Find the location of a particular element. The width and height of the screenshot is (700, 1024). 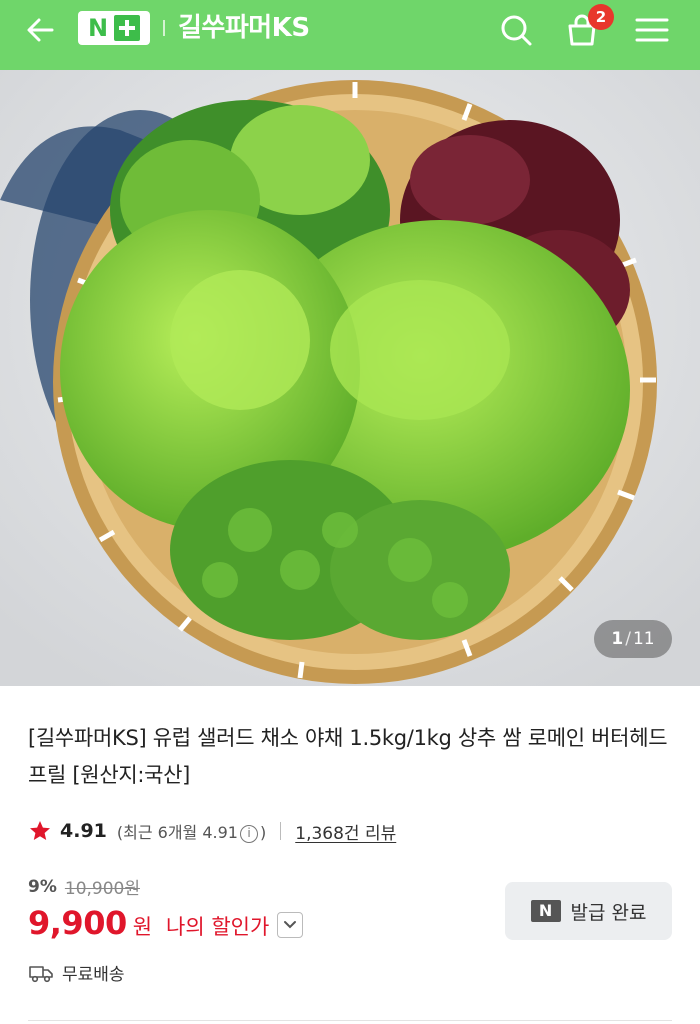

image-counter: 1/11 is located at coordinates (633, 639).